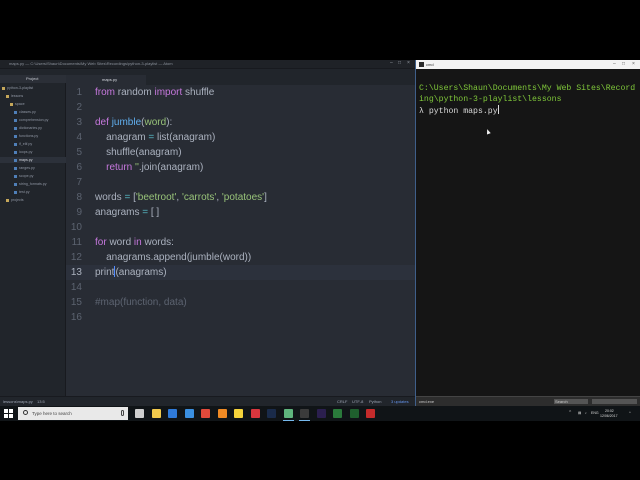 This screenshot has width=640, height=480. I want to click on line-number: 13, so click(76, 272).